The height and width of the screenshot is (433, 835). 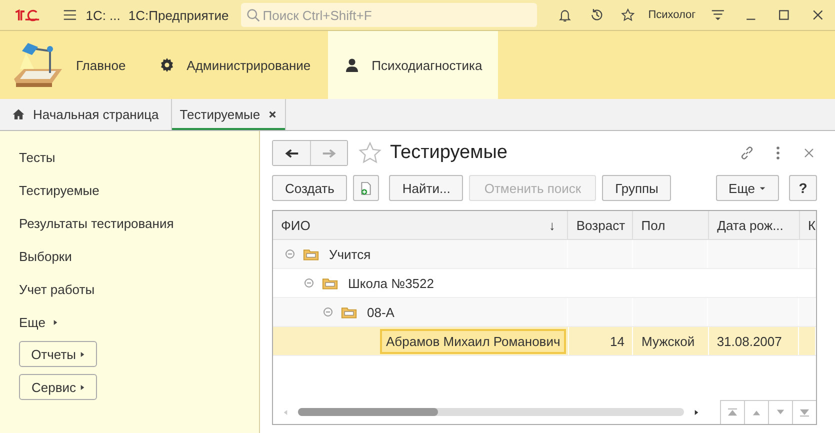 I want to click on search-icon, so click(x=253, y=15).